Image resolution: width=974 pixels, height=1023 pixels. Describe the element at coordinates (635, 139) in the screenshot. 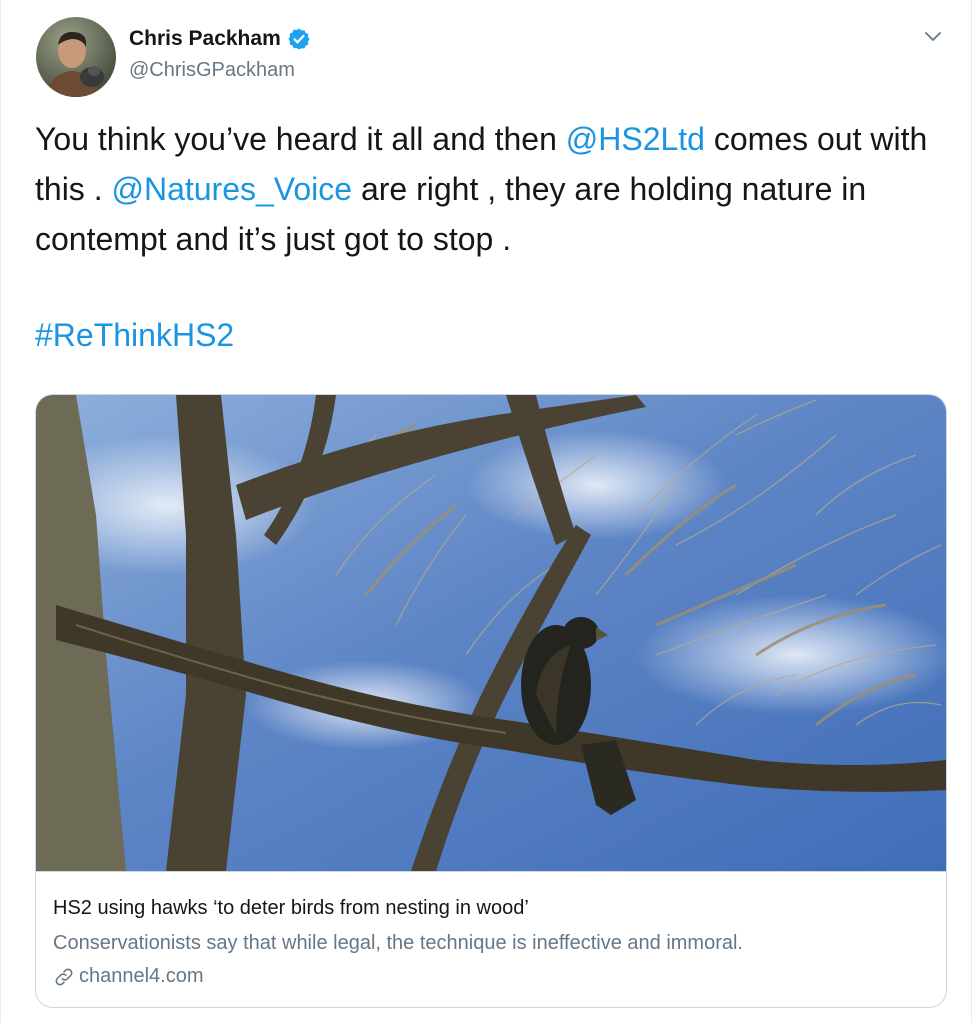

I see `mention-link-hs2ltd: @HS2Ltd` at that location.